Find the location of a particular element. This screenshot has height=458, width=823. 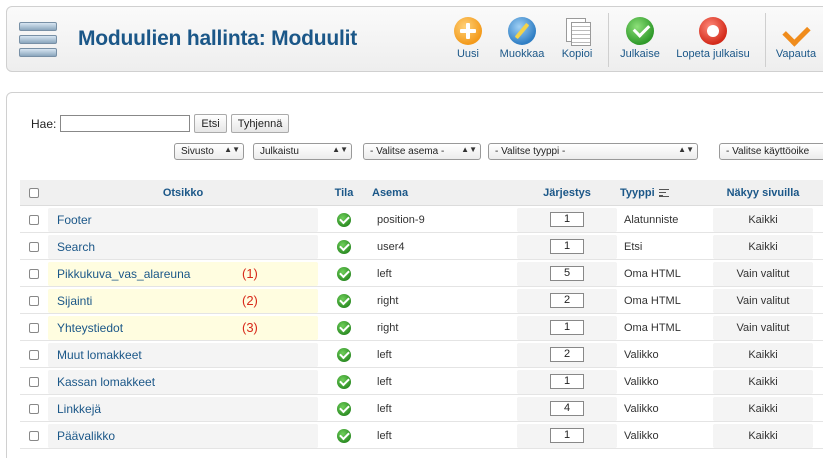

select-all-checkbox is located at coordinates (34, 192).